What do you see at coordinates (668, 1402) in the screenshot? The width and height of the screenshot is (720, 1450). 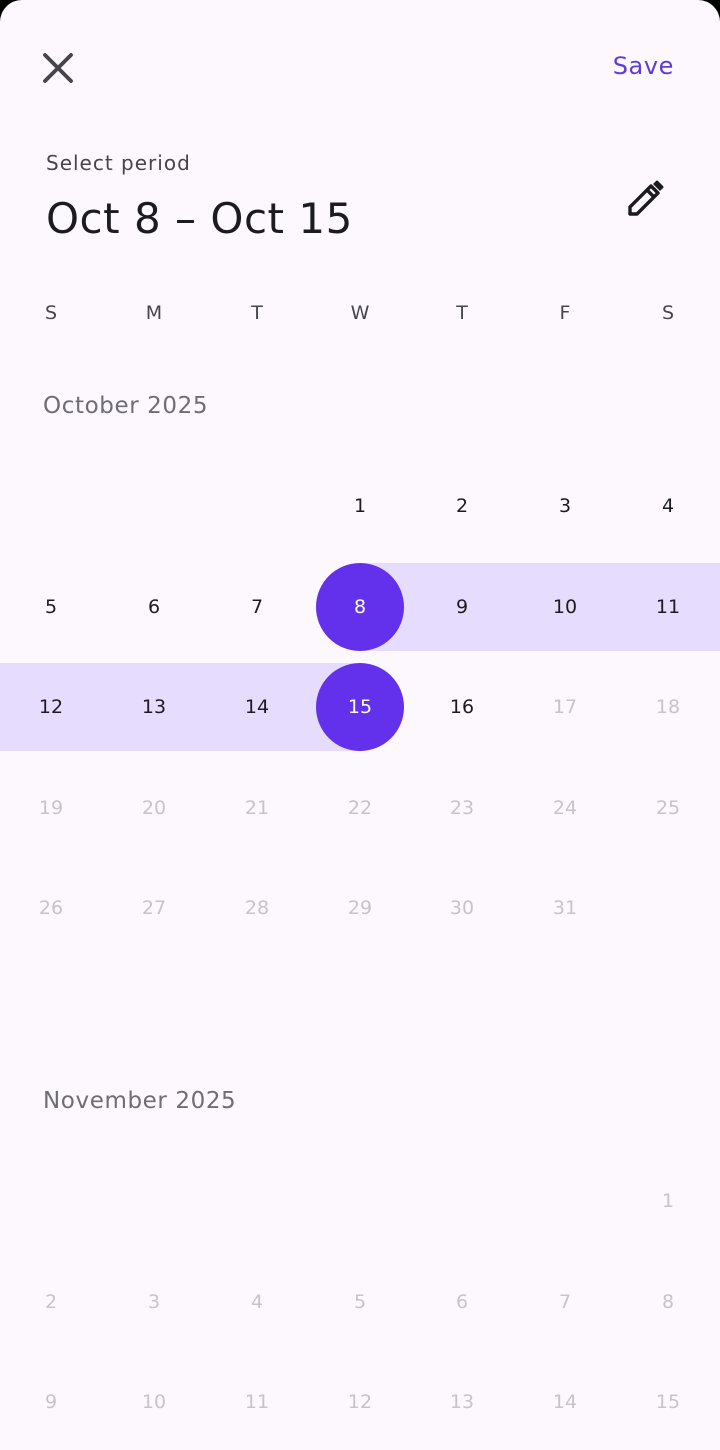 I see `day-cell: 15` at bounding box center [668, 1402].